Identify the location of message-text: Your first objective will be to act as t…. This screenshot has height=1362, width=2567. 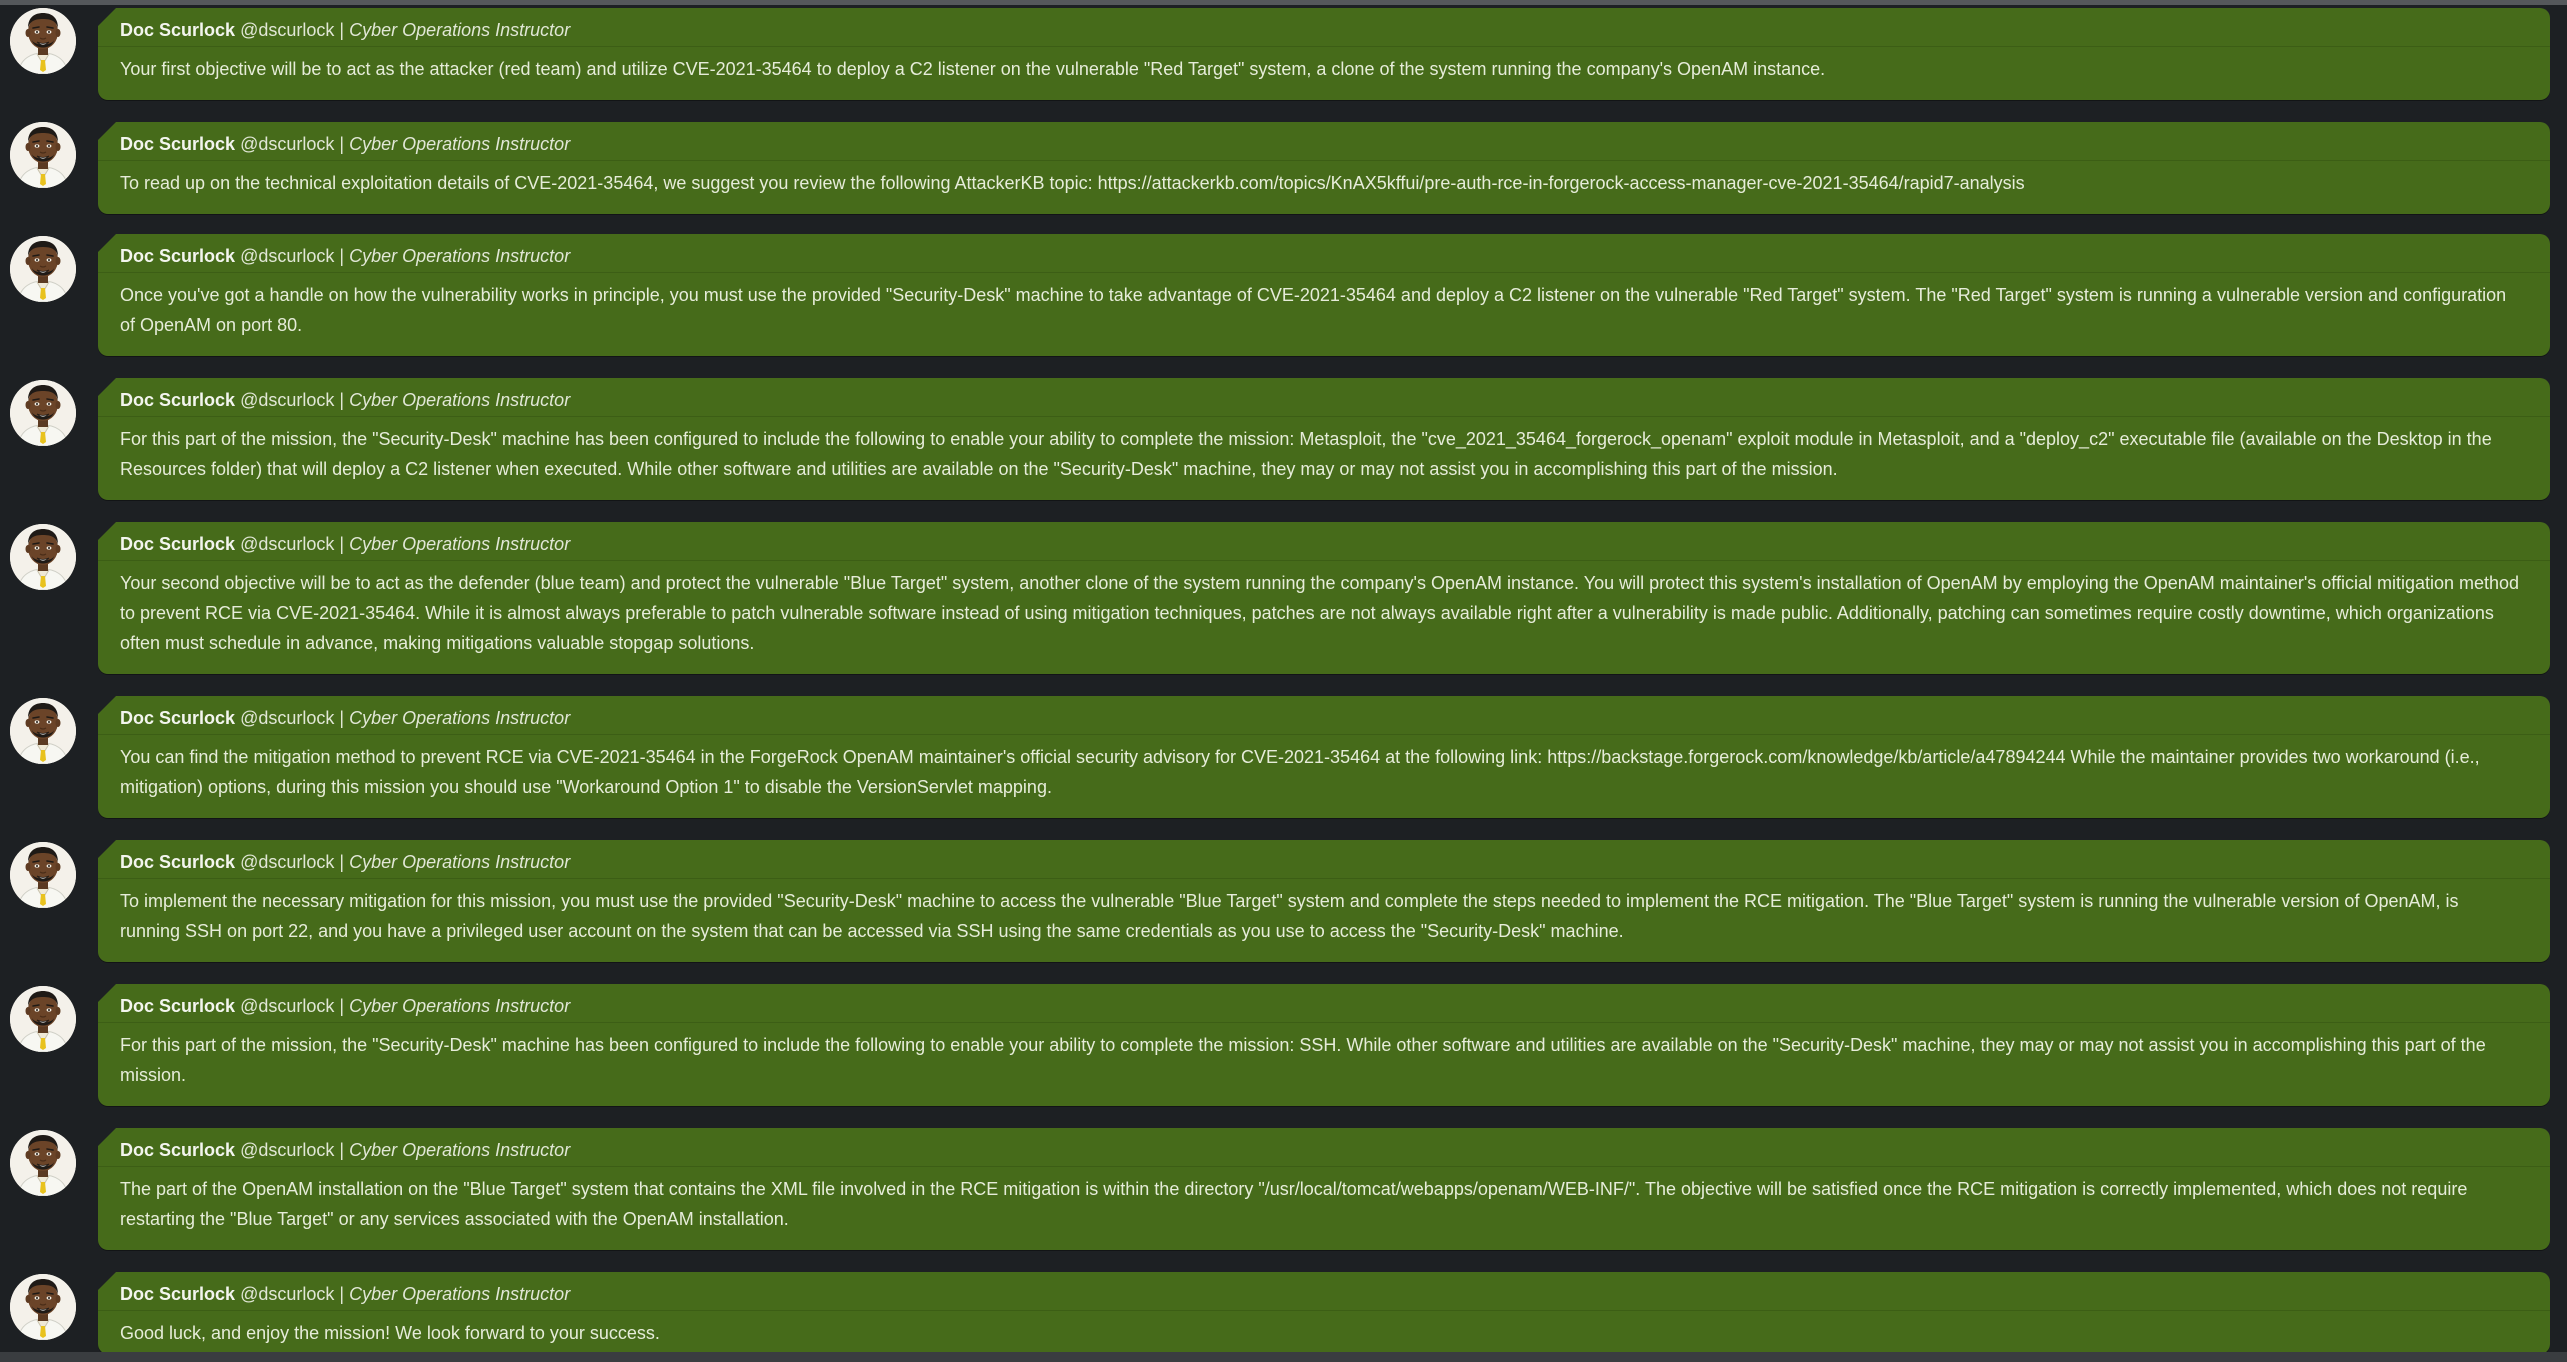
(973, 69).